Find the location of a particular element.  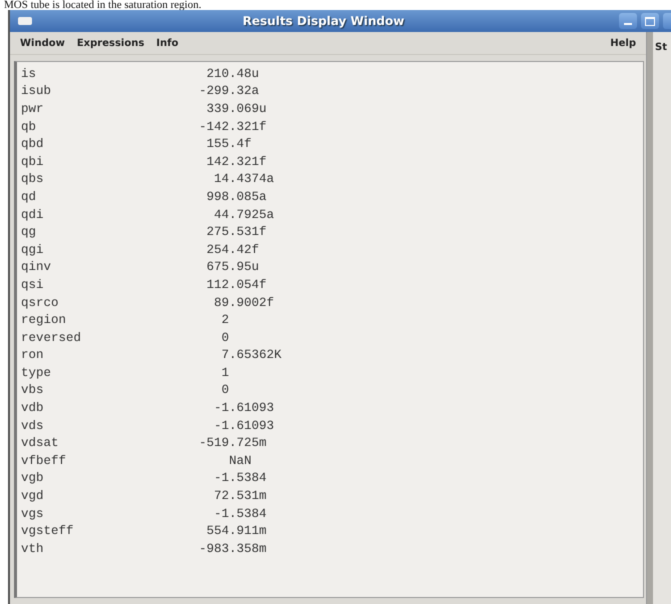

menu-item: Expressions is located at coordinates (110, 43).